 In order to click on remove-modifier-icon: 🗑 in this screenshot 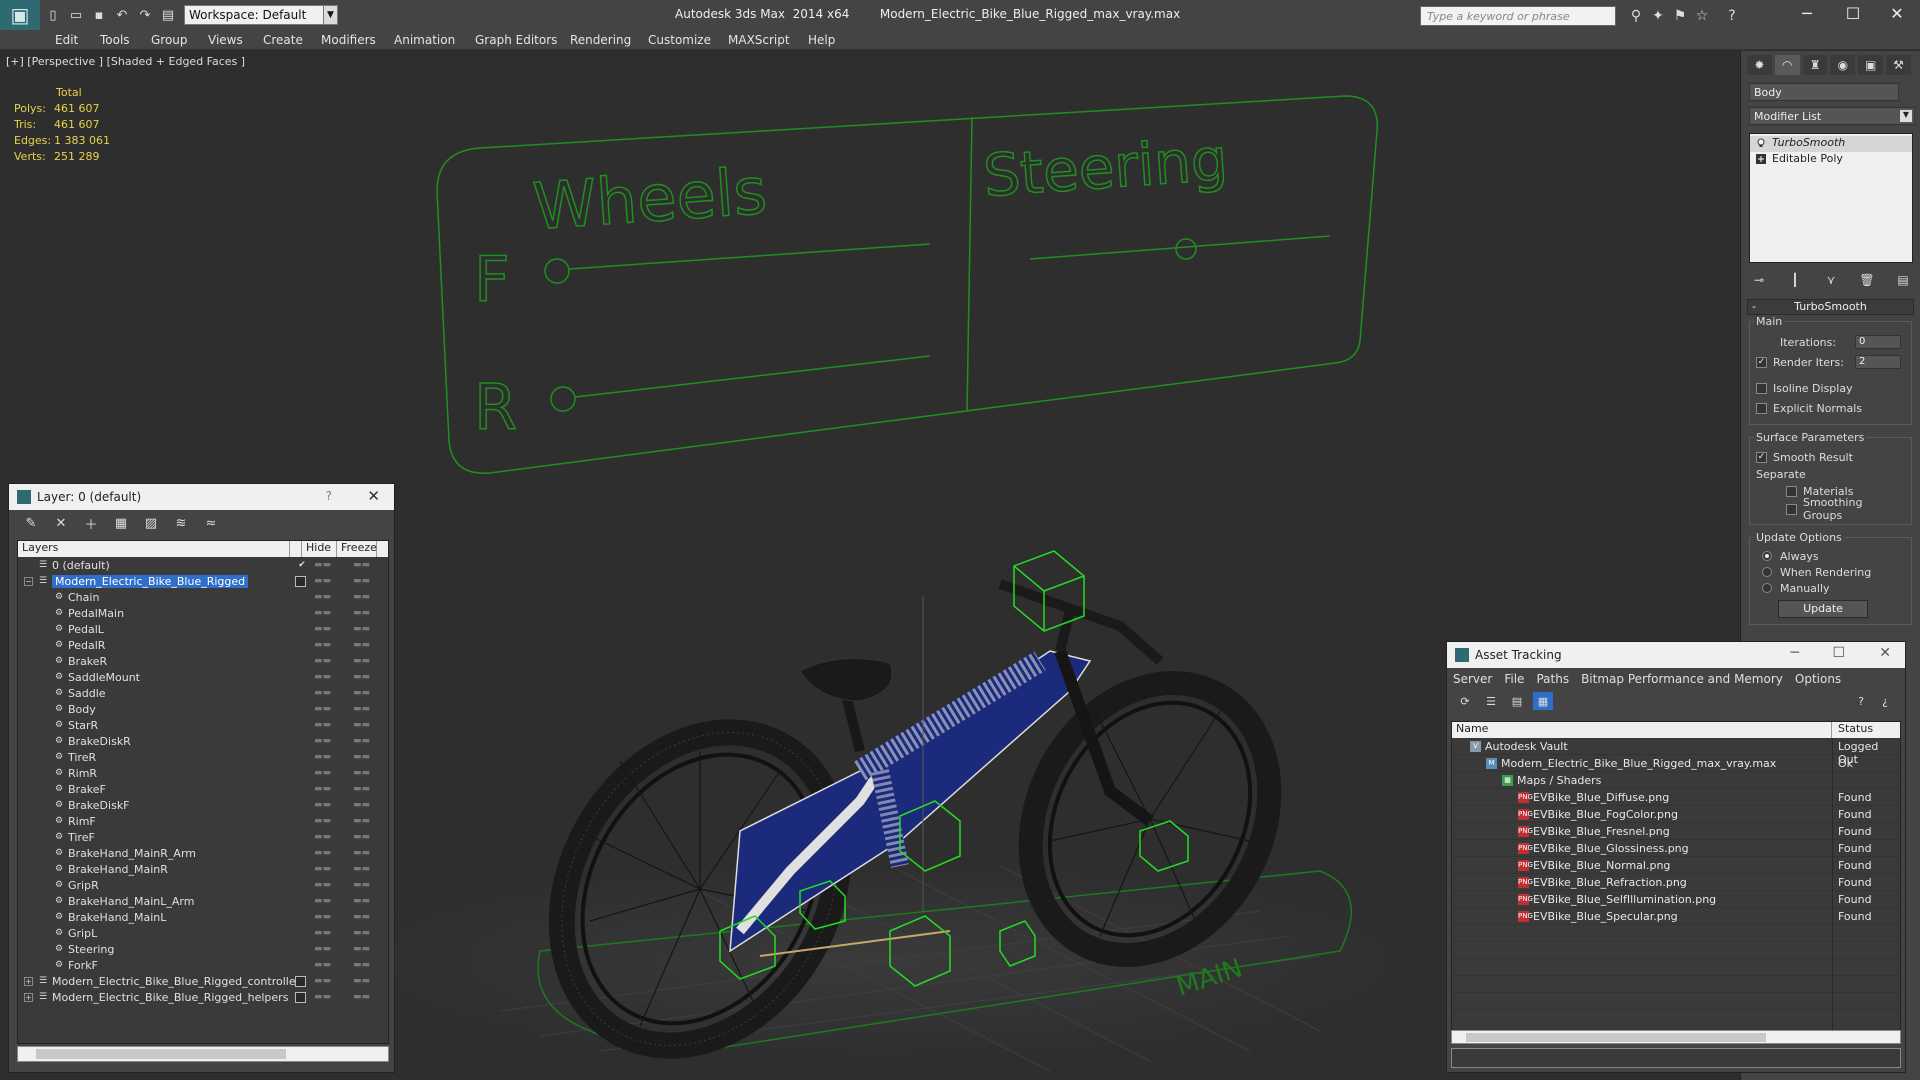, I will do `click(1867, 280)`.